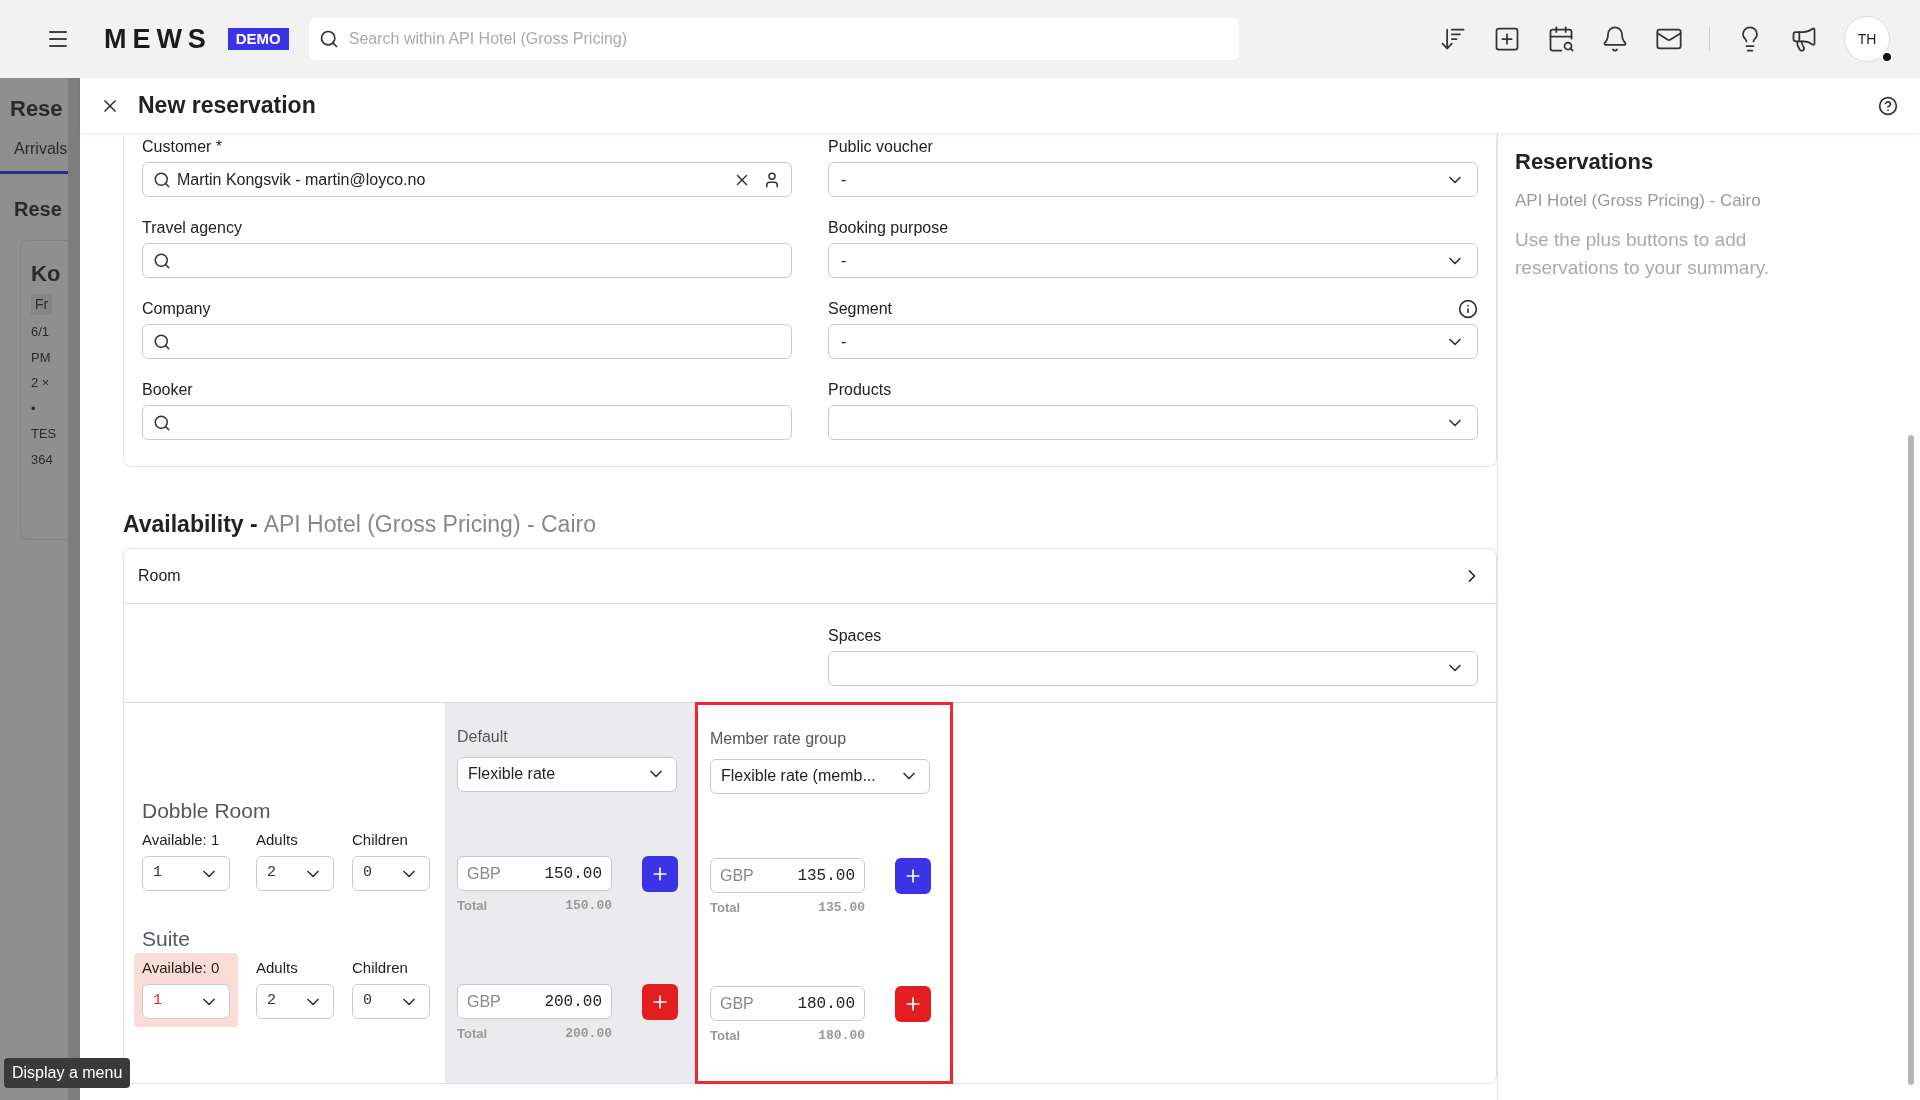 Image resolution: width=1920 pixels, height=1100 pixels. What do you see at coordinates (46, 274) in the screenshot?
I see `card-title: Ko` at bounding box center [46, 274].